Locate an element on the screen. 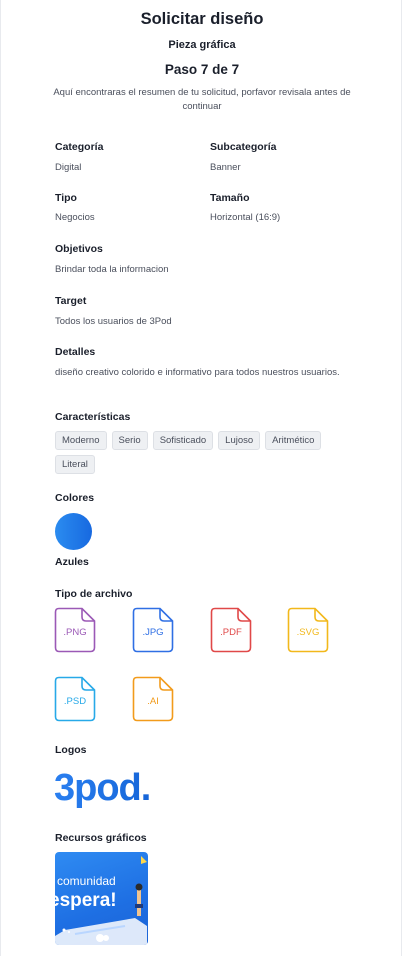 The width and height of the screenshot is (402, 956). file-ext-label: .SVG is located at coordinates (308, 632).